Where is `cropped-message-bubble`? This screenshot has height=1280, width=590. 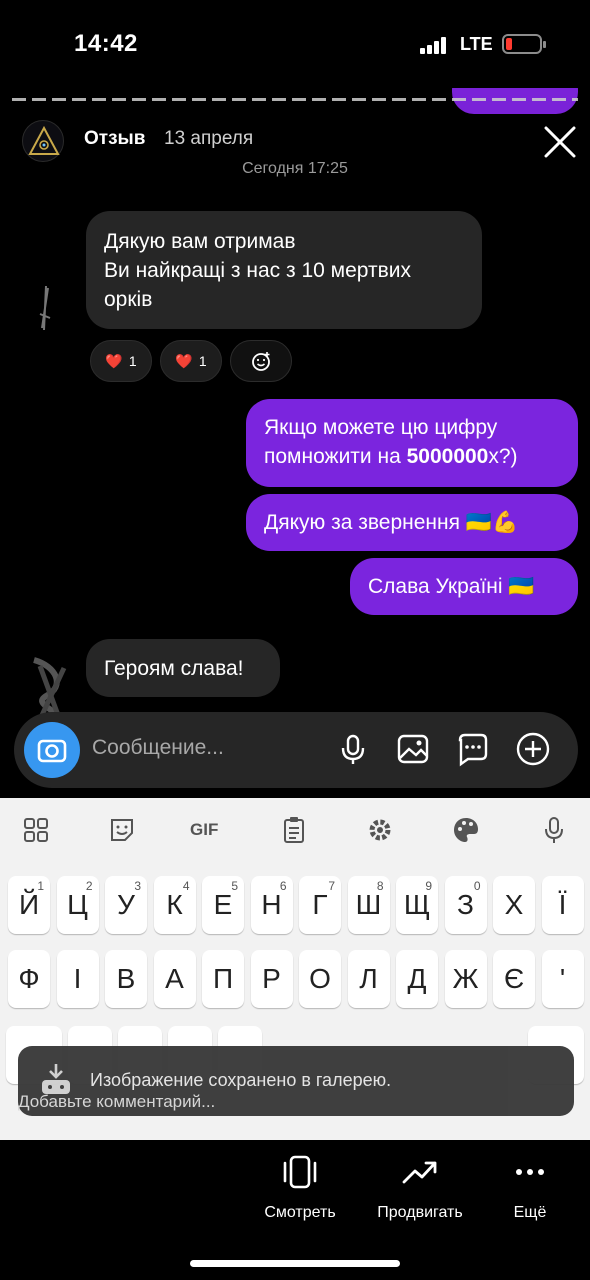
cropped-message-bubble is located at coordinates (515, 101).